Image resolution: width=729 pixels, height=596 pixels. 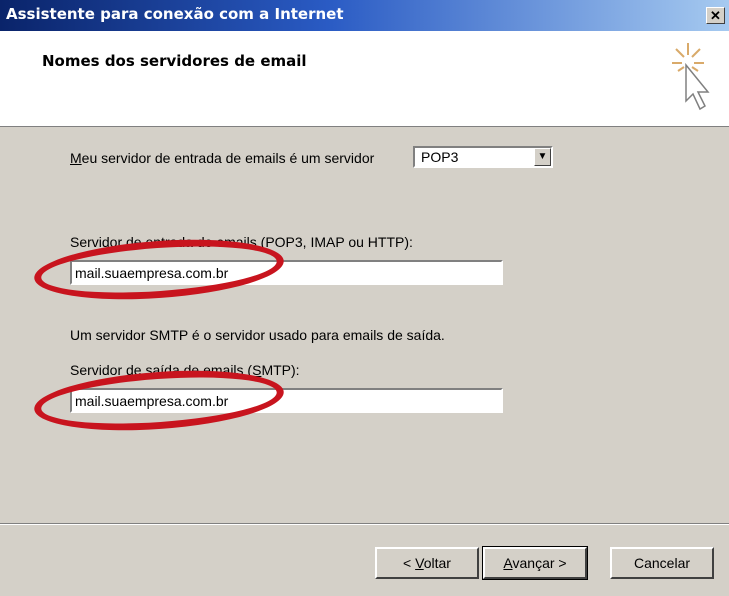 I want to click on server-type-select: POP3 ▼, so click(x=483, y=157).